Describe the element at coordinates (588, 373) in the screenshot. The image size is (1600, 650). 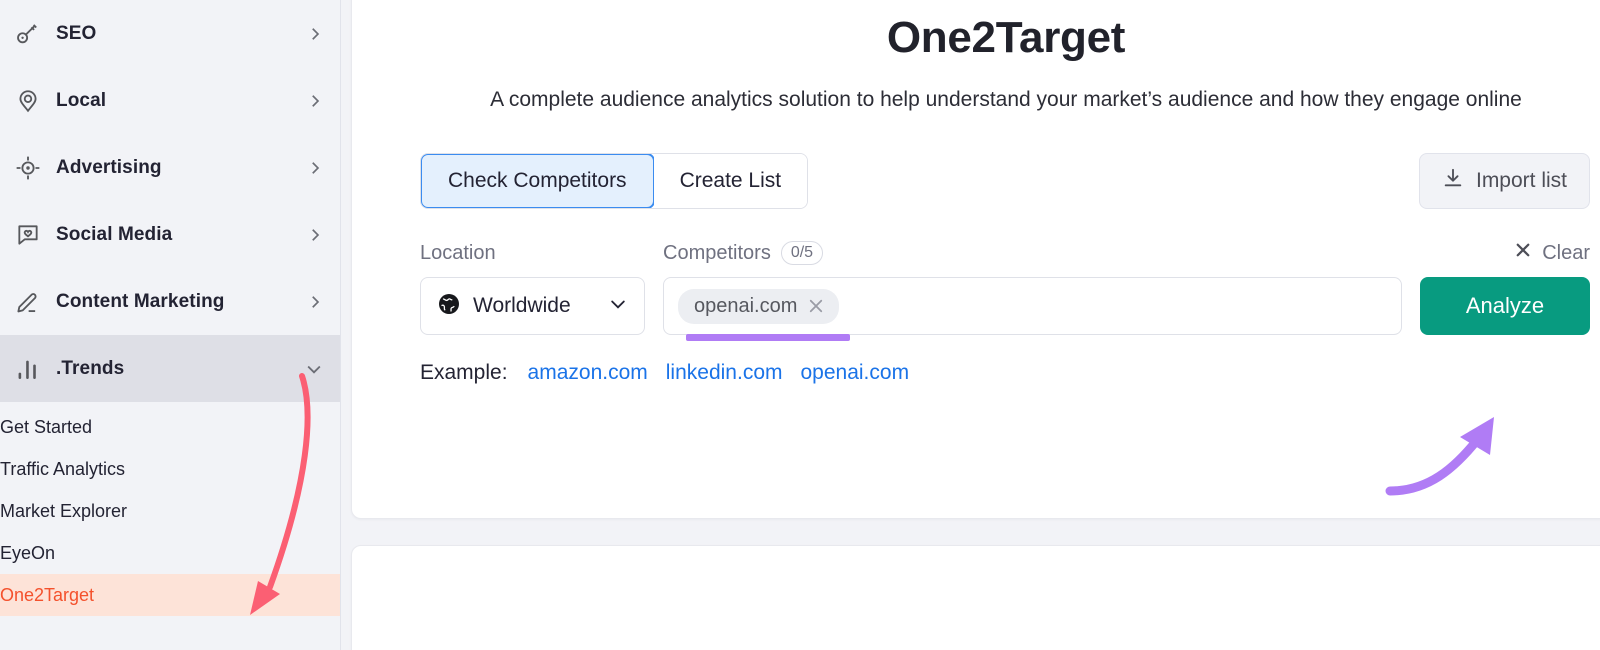
I see `example-link-amazon: amazon.com` at that location.